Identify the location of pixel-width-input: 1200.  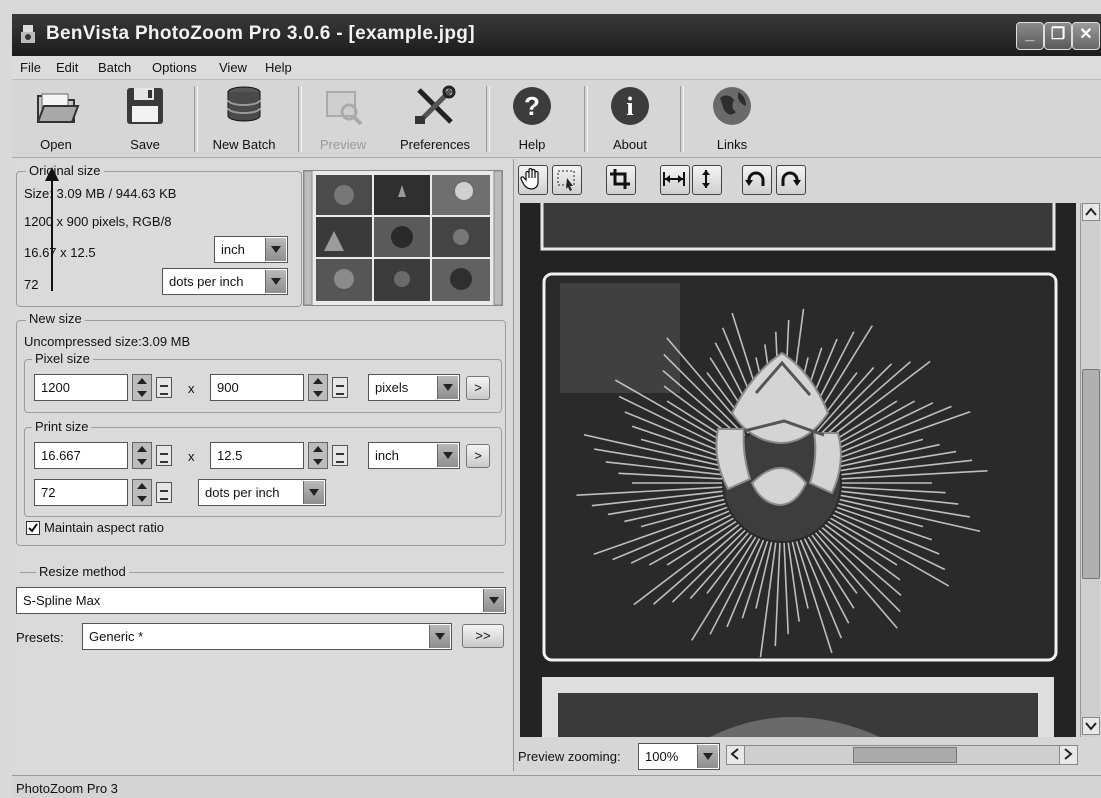
(81, 387).